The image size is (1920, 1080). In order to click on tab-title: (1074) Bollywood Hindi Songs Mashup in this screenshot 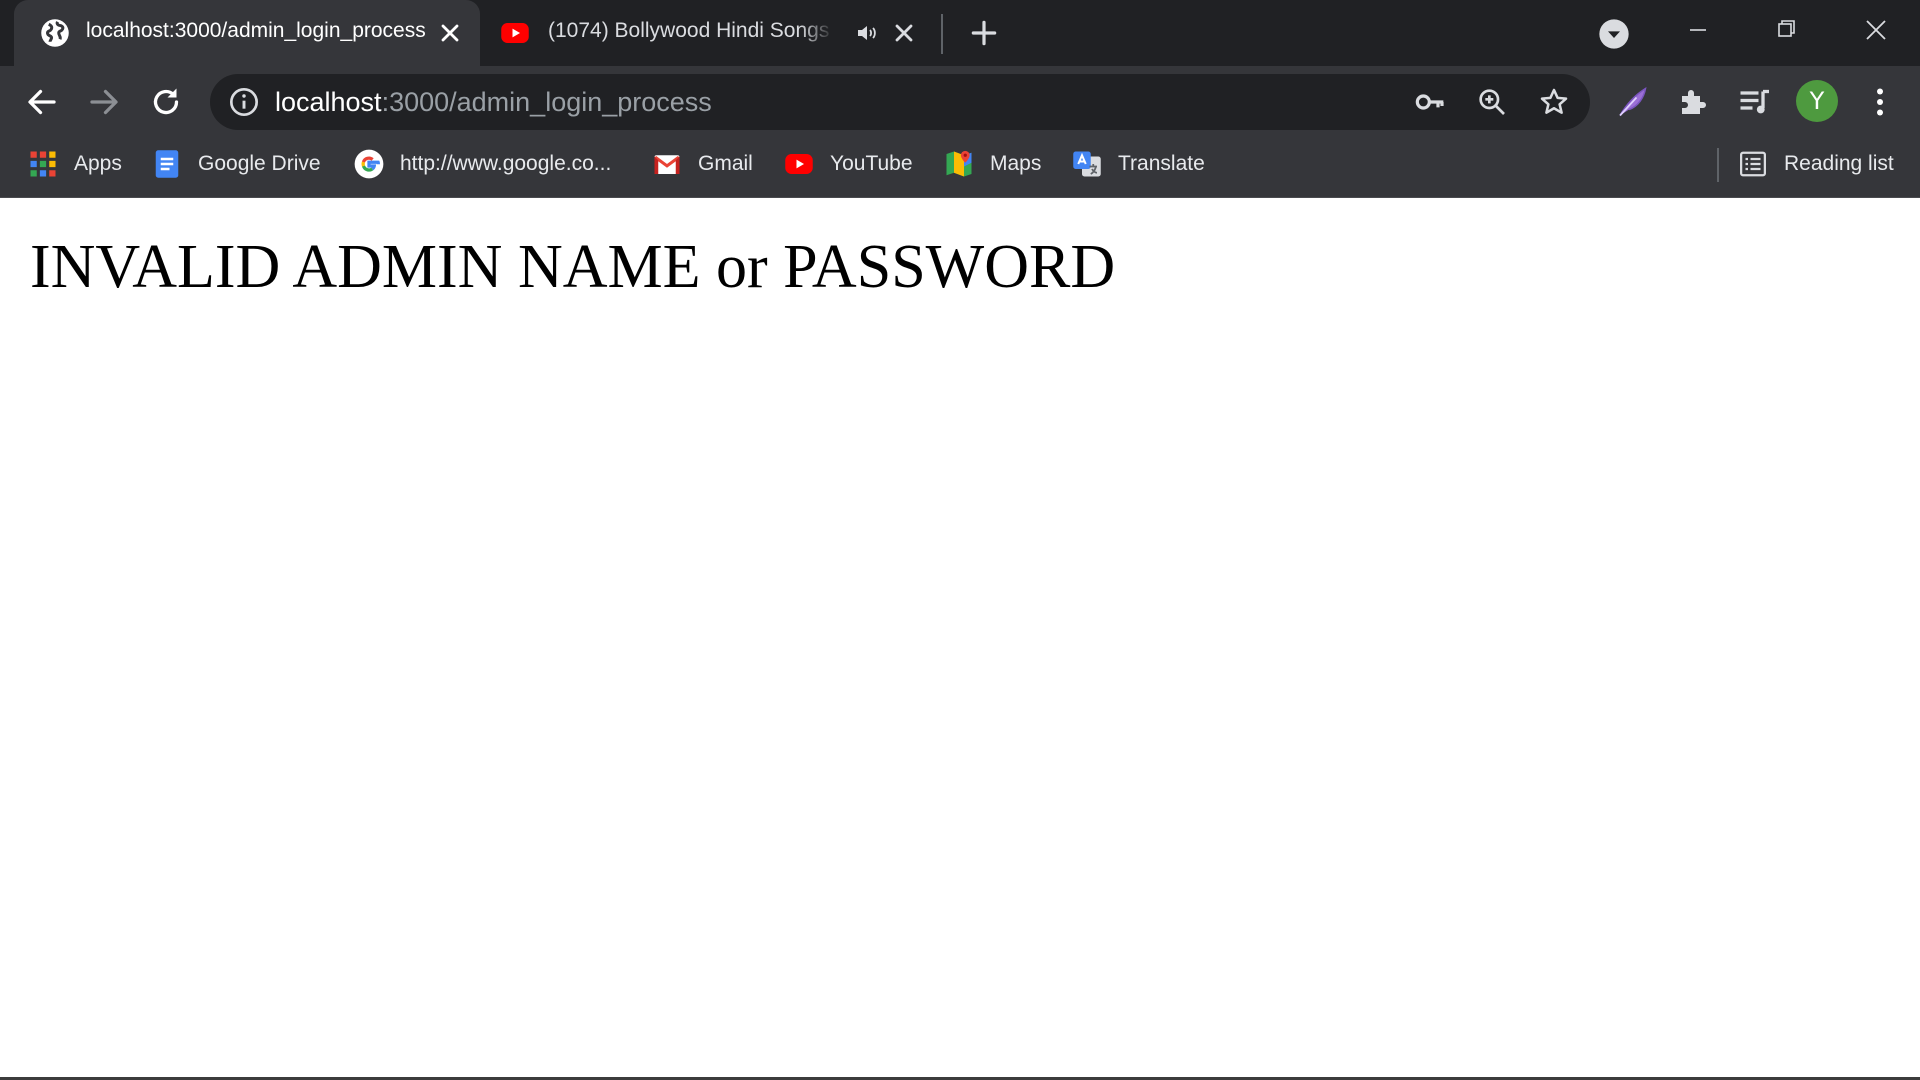, I will do `click(691, 30)`.